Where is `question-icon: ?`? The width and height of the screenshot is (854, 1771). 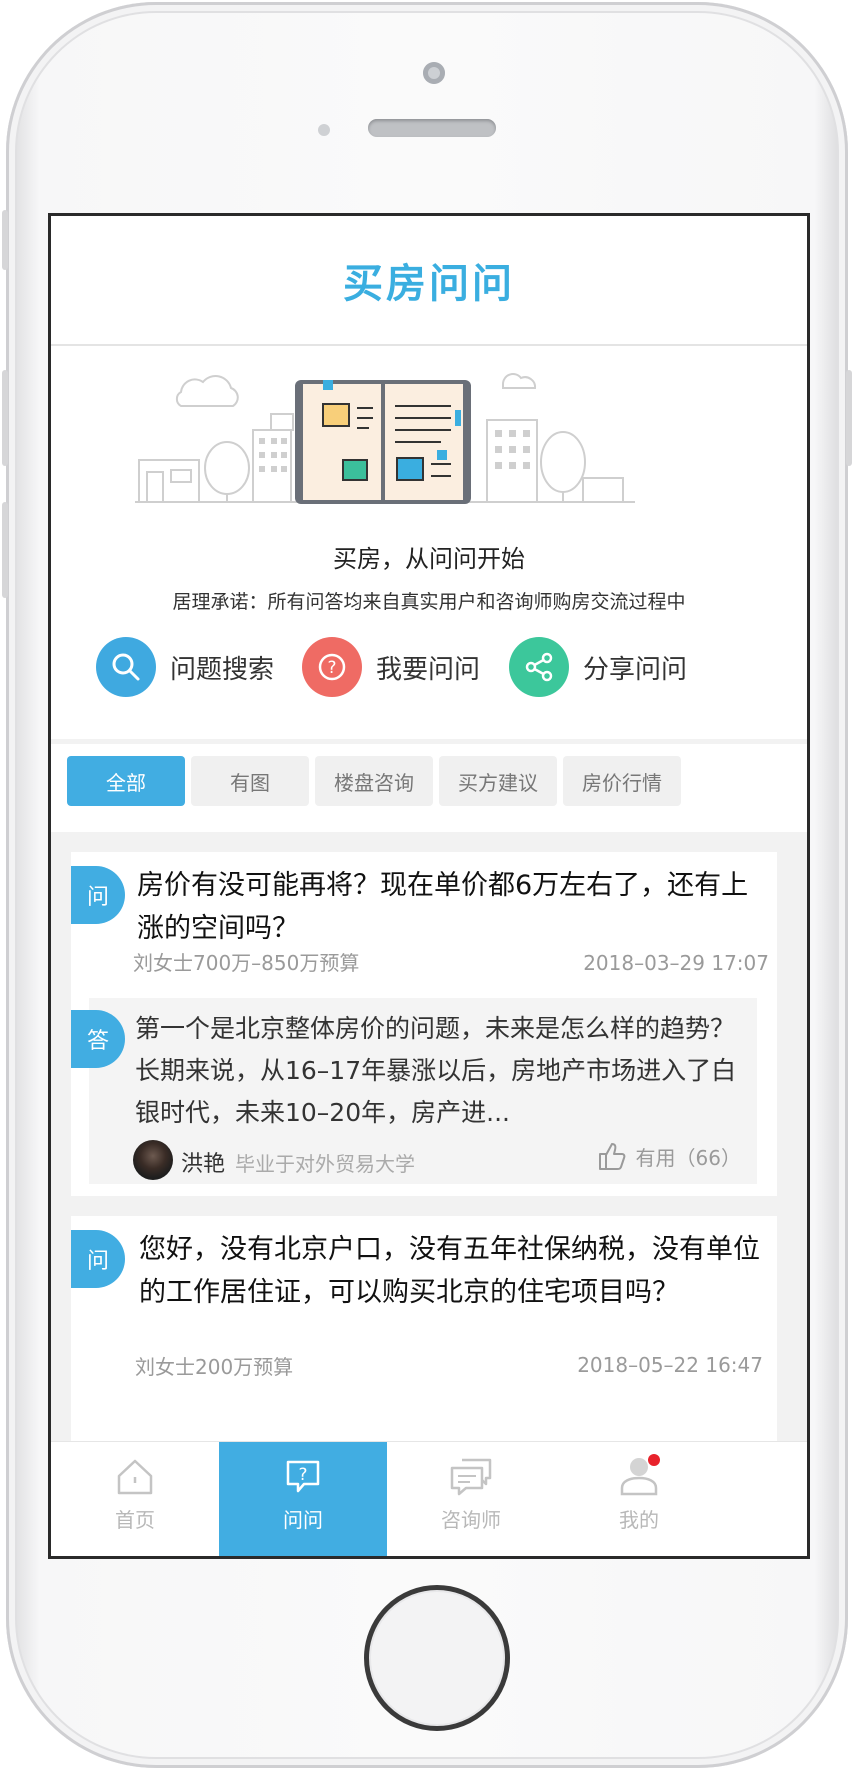 question-icon: ? is located at coordinates (332, 667).